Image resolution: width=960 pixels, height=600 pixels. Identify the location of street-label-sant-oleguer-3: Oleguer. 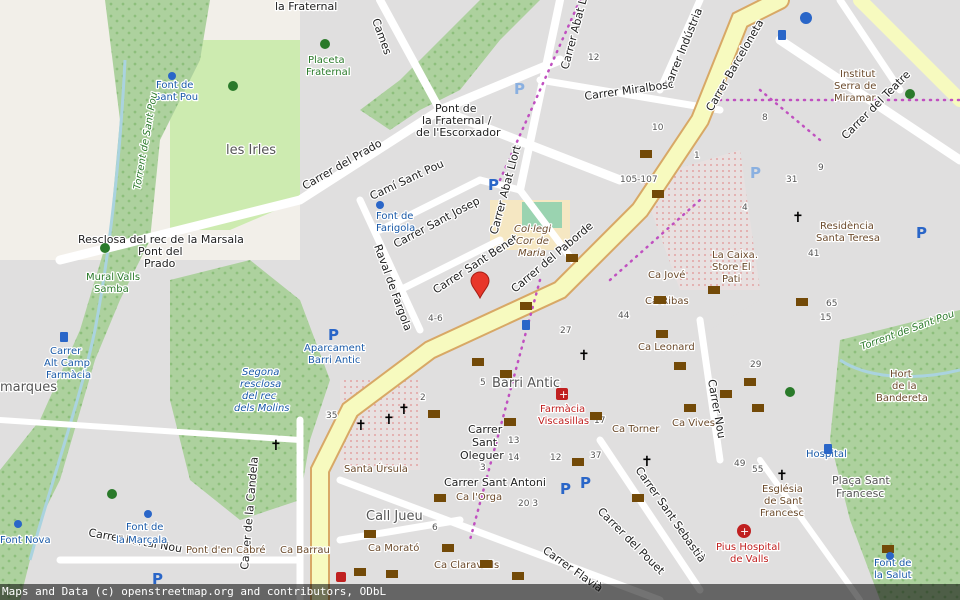
(482, 455).